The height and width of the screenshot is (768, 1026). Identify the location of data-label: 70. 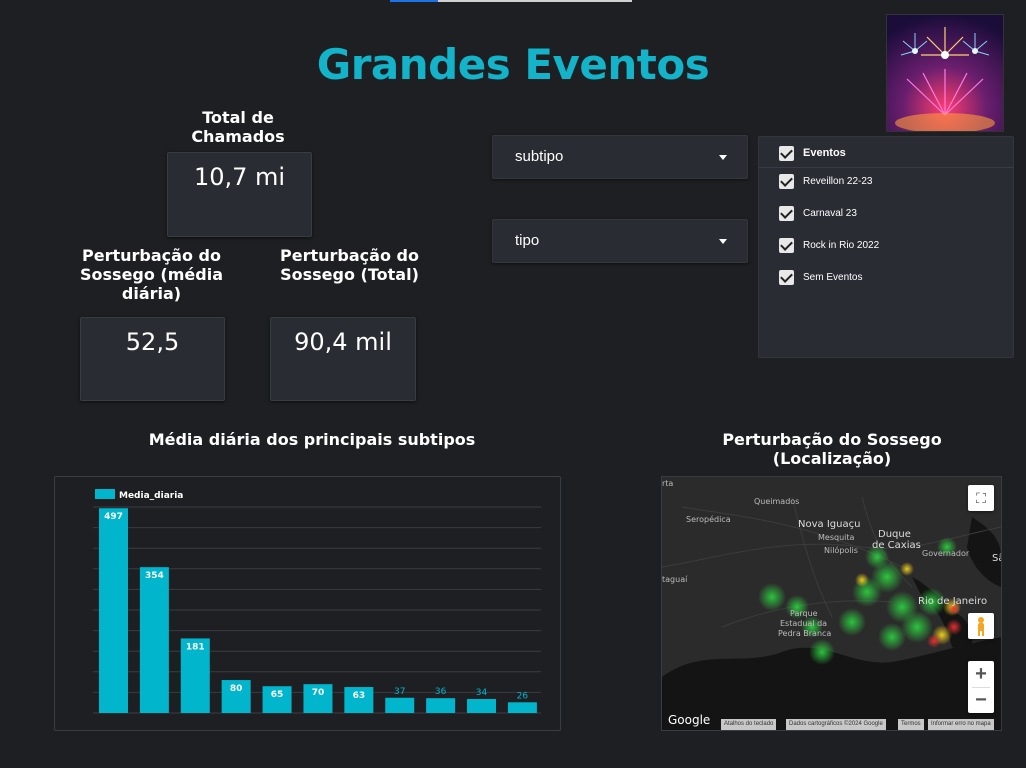
(318, 693).